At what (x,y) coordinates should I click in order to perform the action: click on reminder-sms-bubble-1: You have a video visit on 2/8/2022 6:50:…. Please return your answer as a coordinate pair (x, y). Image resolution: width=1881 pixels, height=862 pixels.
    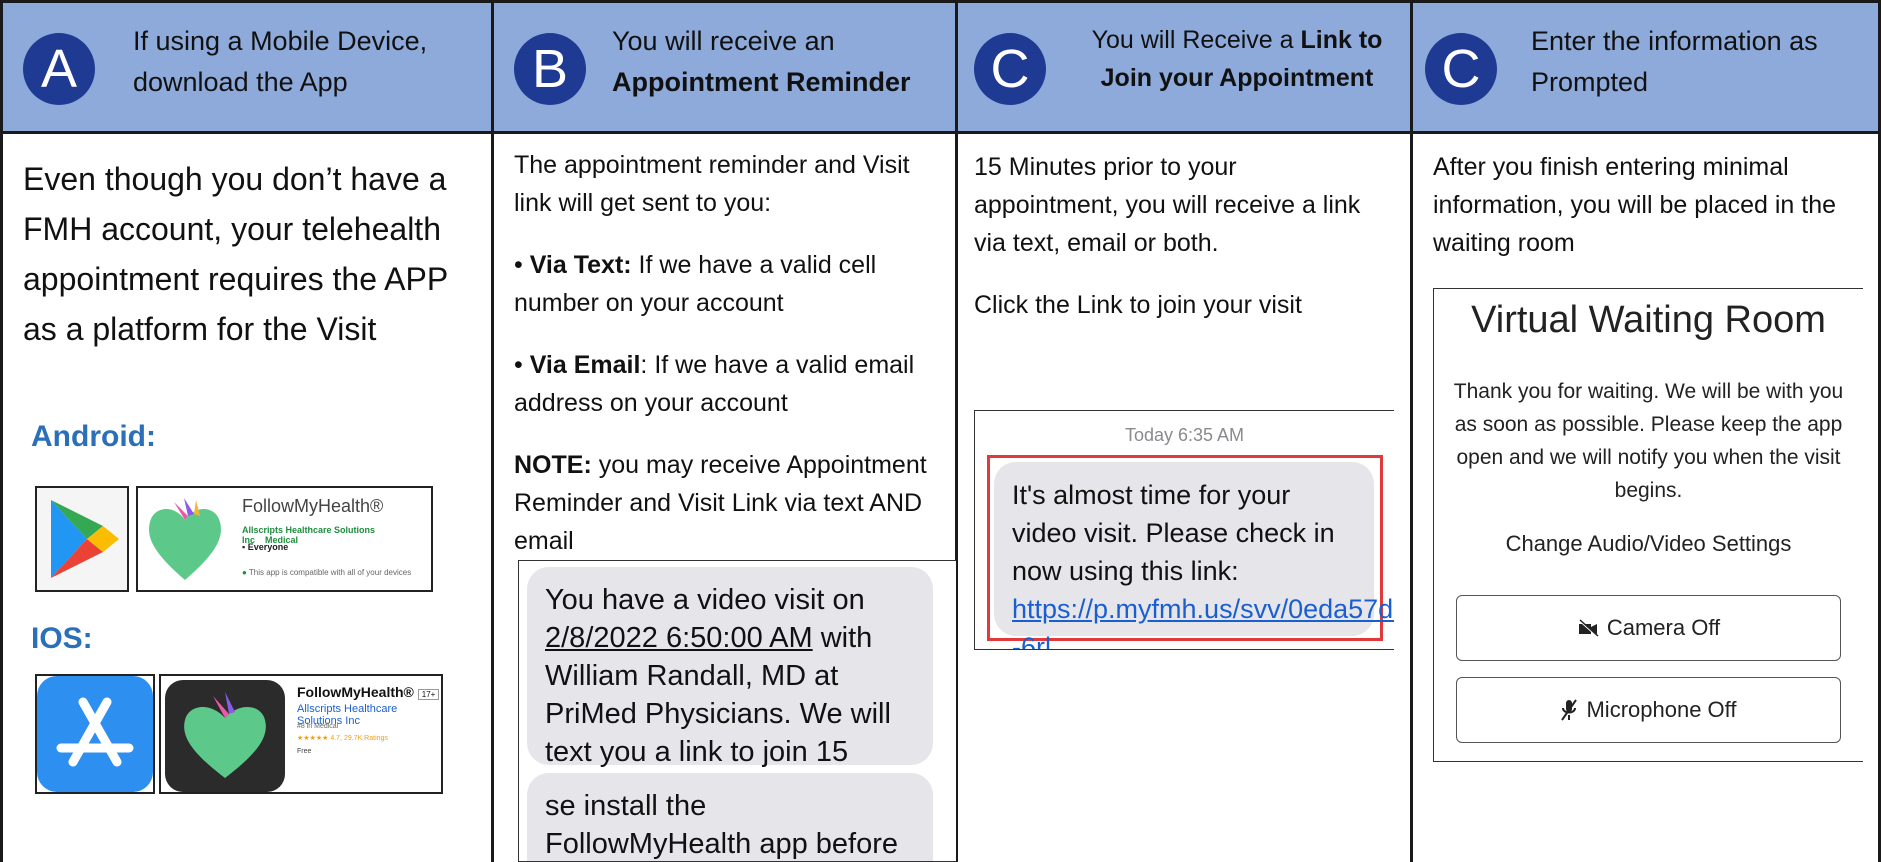
    Looking at the image, I should click on (730, 705).